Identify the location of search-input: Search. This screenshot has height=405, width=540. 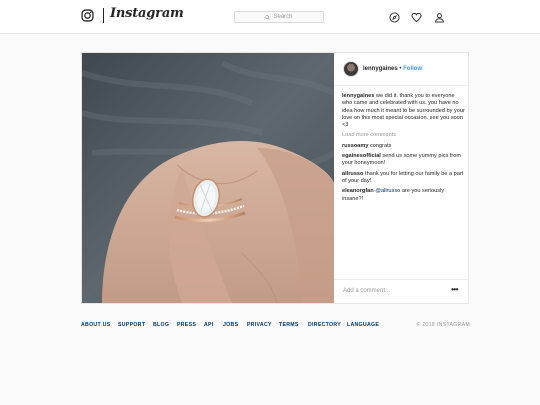
(279, 17).